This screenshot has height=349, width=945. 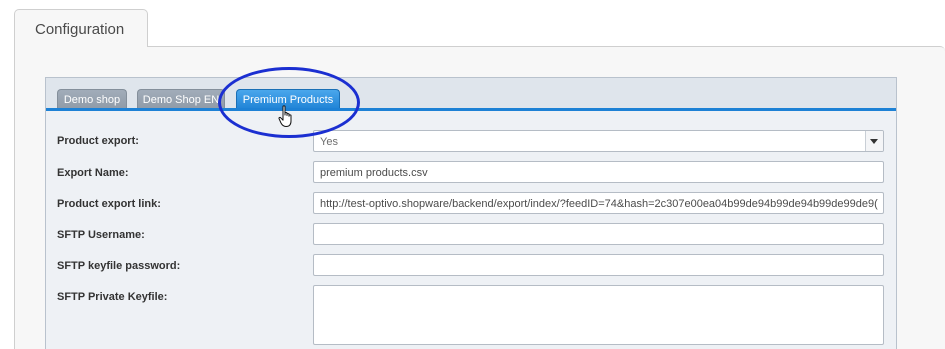 I want to click on tab-demo-shop-en-label: Demo Shop EN, so click(x=181, y=100).